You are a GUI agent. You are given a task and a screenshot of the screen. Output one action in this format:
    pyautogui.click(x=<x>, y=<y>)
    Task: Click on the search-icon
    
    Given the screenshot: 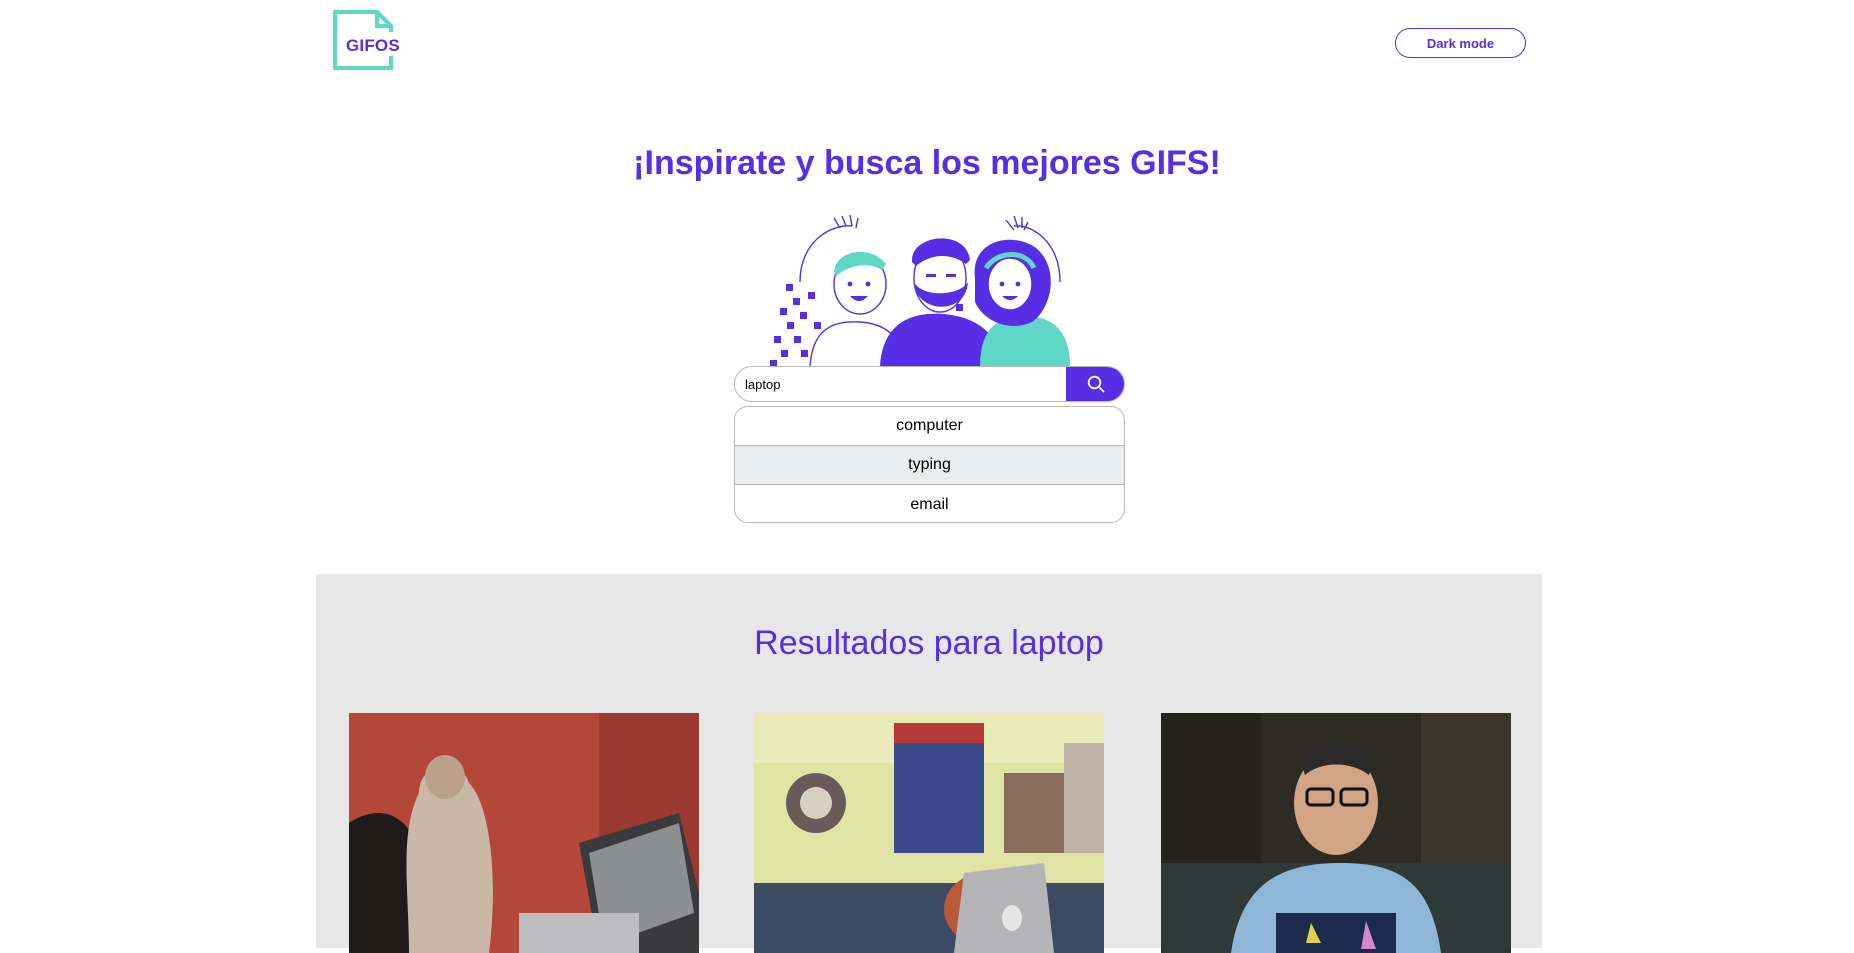 What is the action you would take?
    pyautogui.click(x=1095, y=384)
    